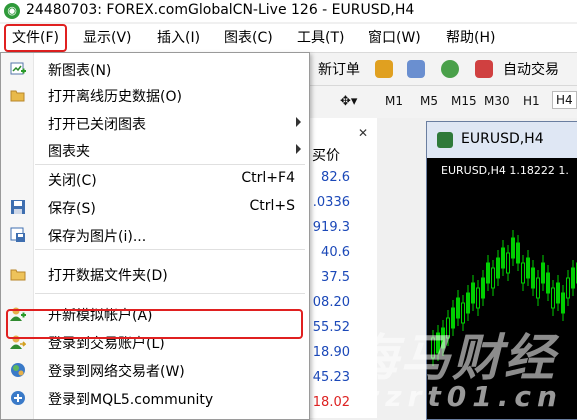  Describe the element at coordinates (12, 11) in the screenshot. I see `app-icon: ◉` at that location.